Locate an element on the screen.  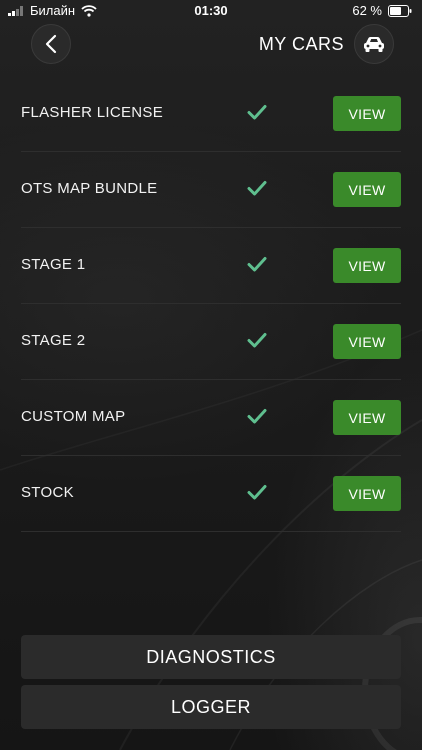
item-label: OTS MAP BUNDLE is located at coordinates (89, 188).